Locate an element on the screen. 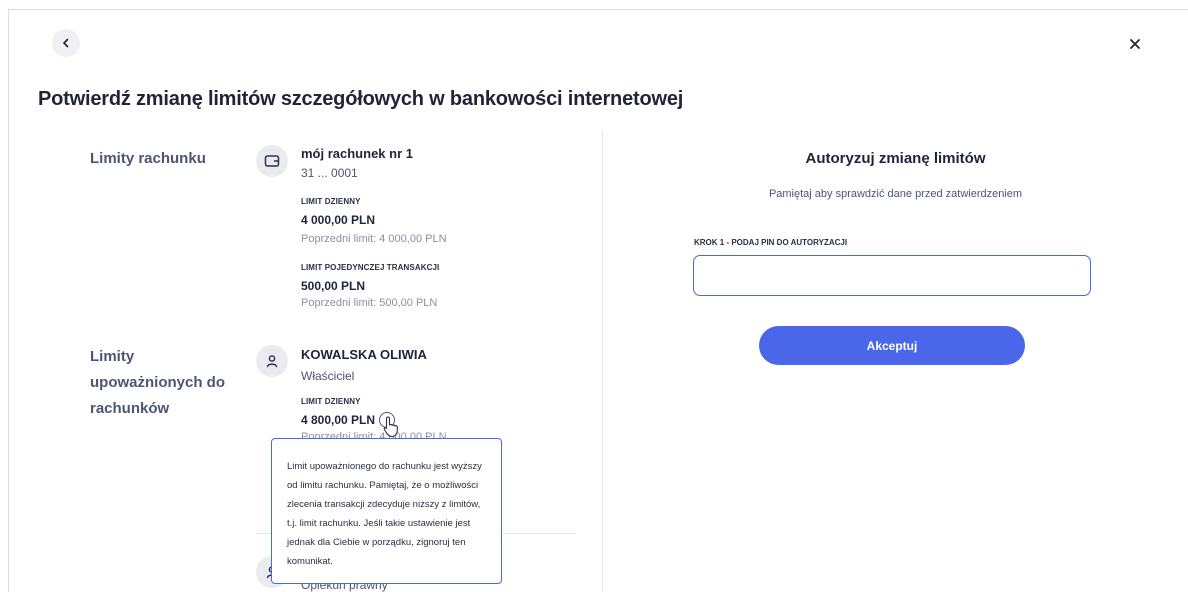 The height and width of the screenshot is (592, 1188). authorized-daily-caption: LIMIT DZIENNY is located at coordinates (331, 401).